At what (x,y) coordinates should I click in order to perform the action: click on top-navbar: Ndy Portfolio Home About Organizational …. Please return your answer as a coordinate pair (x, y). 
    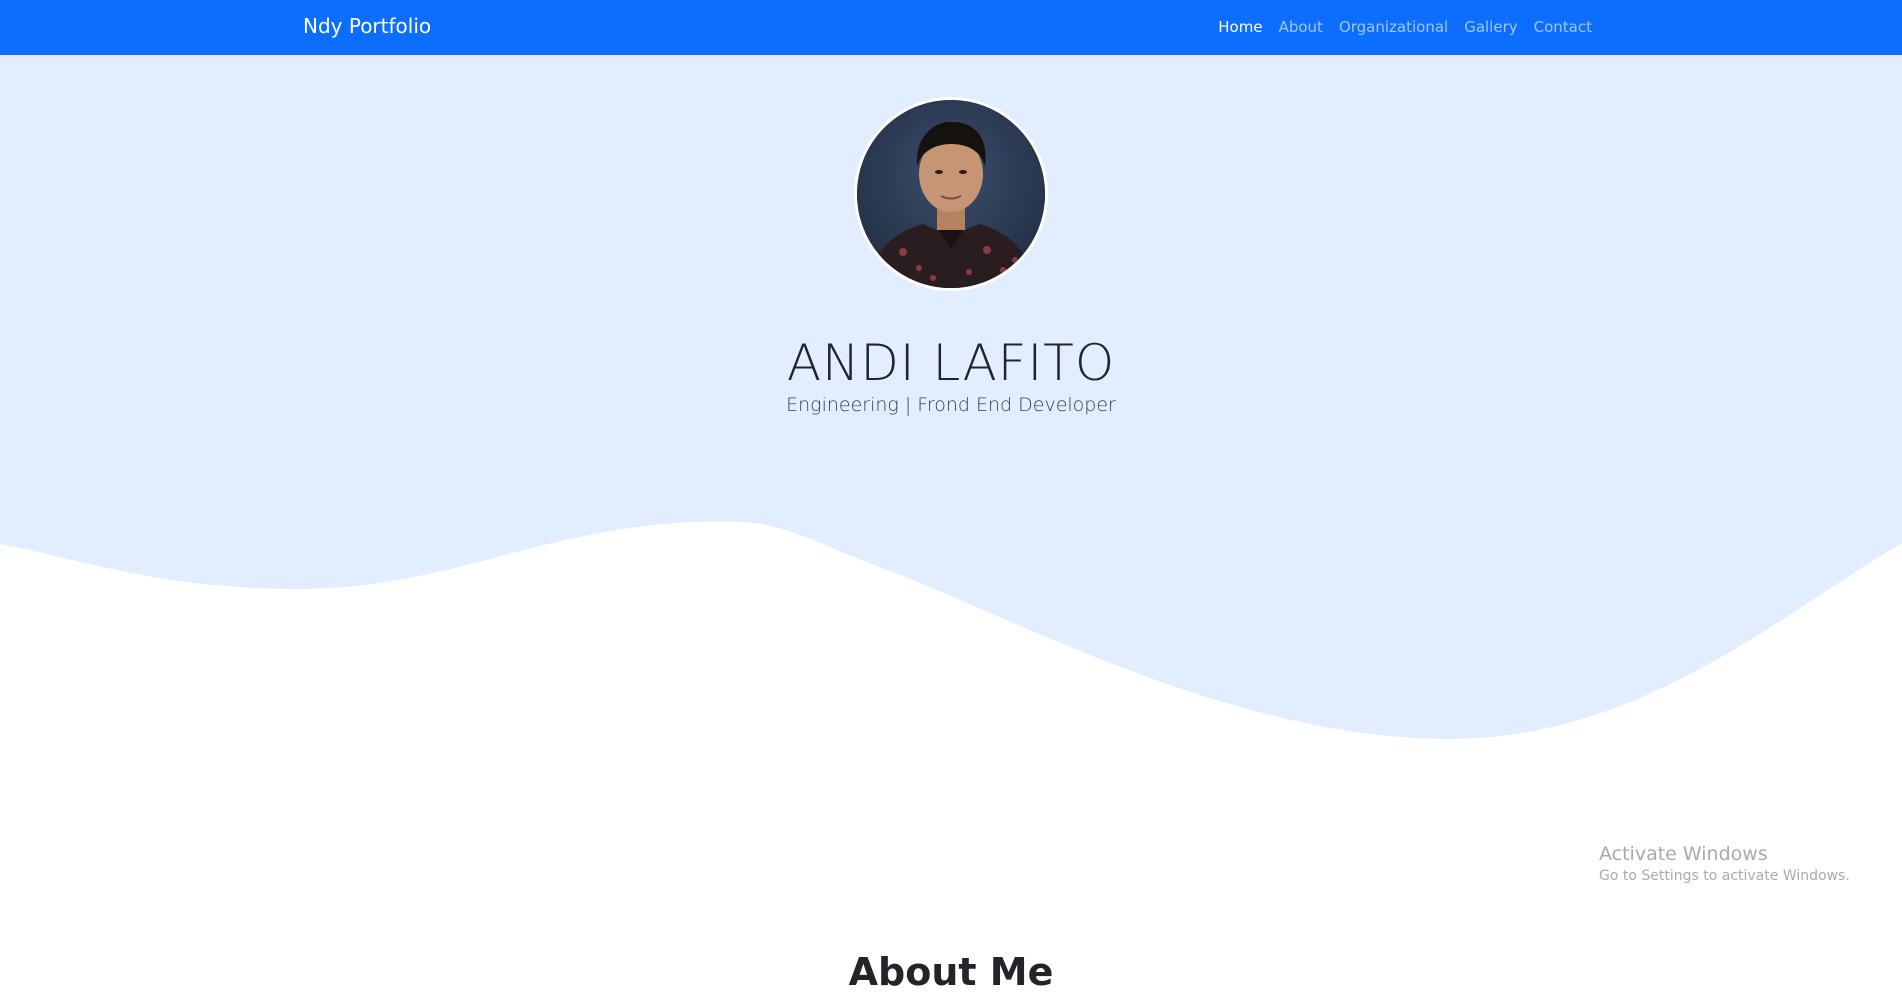
    Looking at the image, I should click on (951, 27).